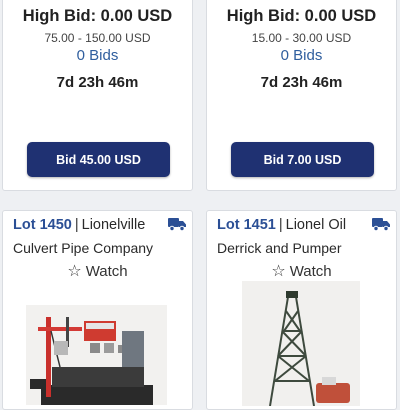  Describe the element at coordinates (83, 248) in the screenshot. I see `lot-title-line2: Culvert Pipe Company` at that location.